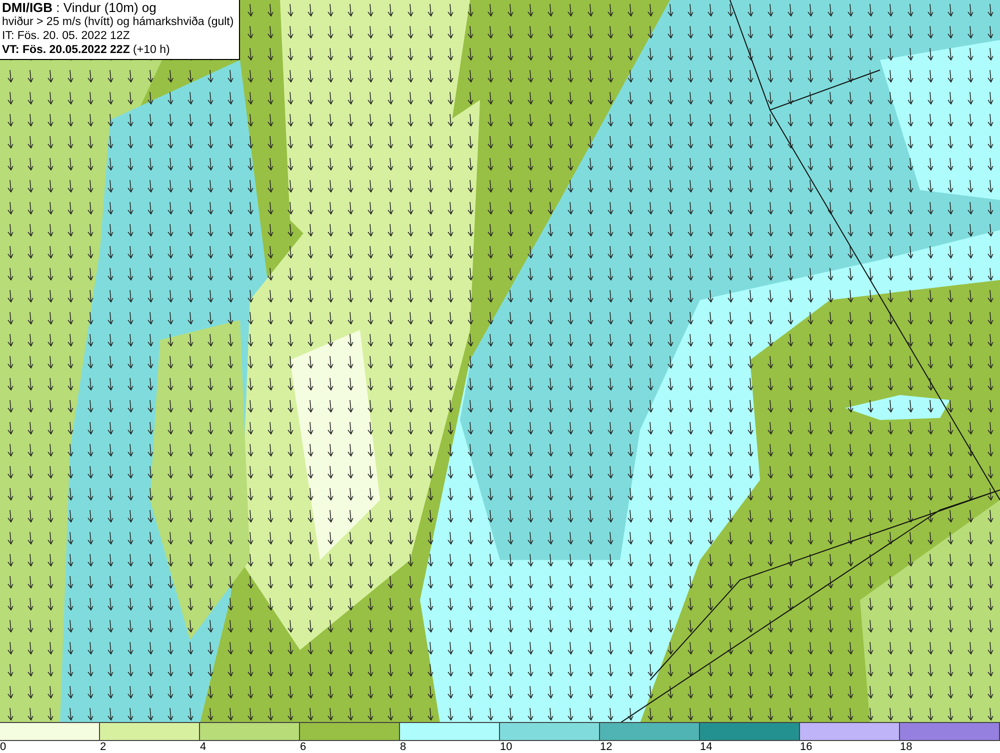 Image resolution: width=1000 pixels, height=753 pixels. Describe the element at coordinates (403, 747) in the screenshot. I see `legend-tick-label: 8` at that location.